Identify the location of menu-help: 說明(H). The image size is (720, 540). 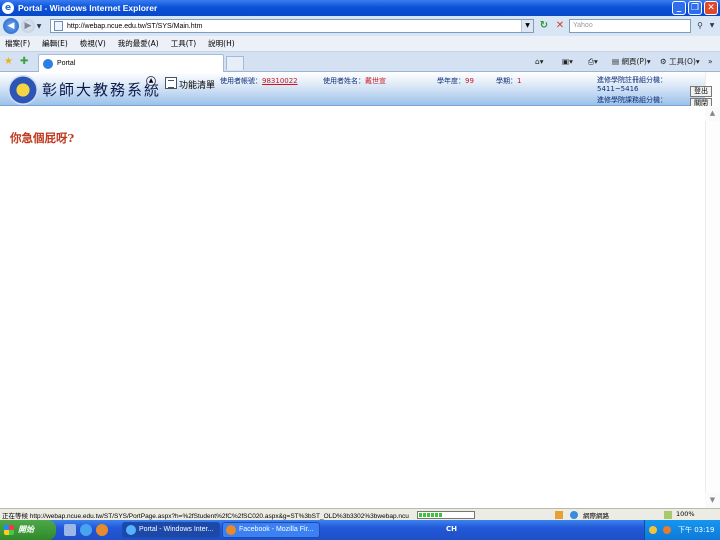
(221, 43).